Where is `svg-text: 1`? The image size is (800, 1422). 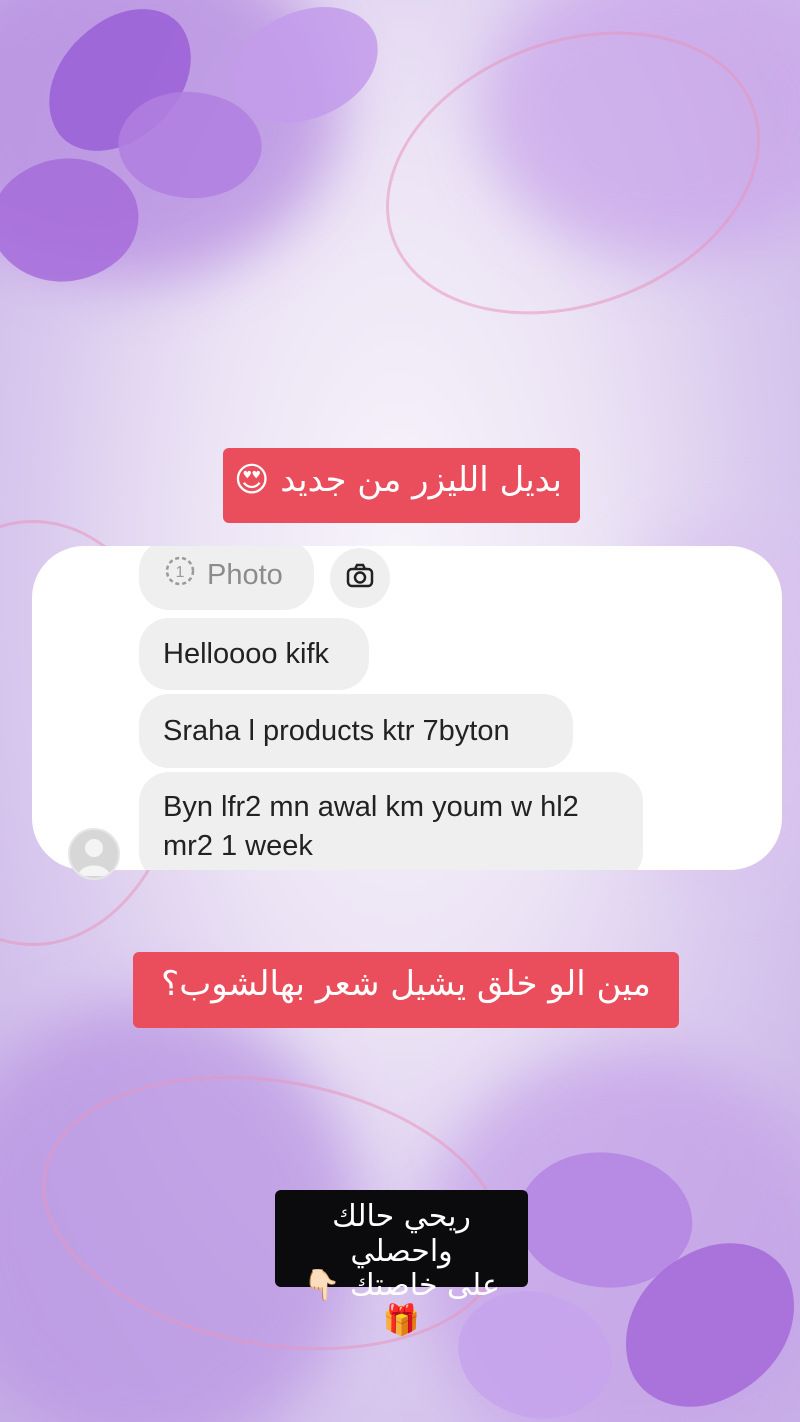
svg-text: 1 is located at coordinates (180, 572).